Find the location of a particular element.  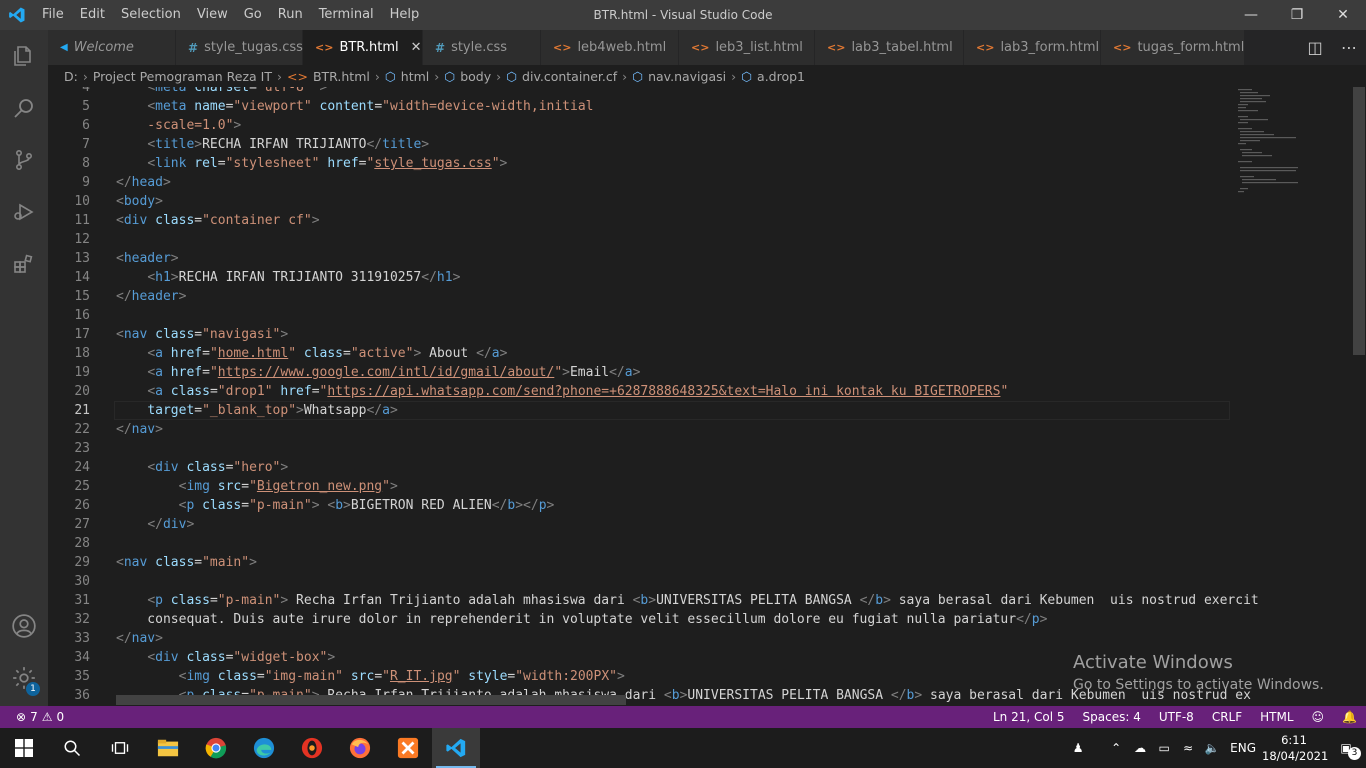

manage-gear-icon: 1 is located at coordinates (24, 678).